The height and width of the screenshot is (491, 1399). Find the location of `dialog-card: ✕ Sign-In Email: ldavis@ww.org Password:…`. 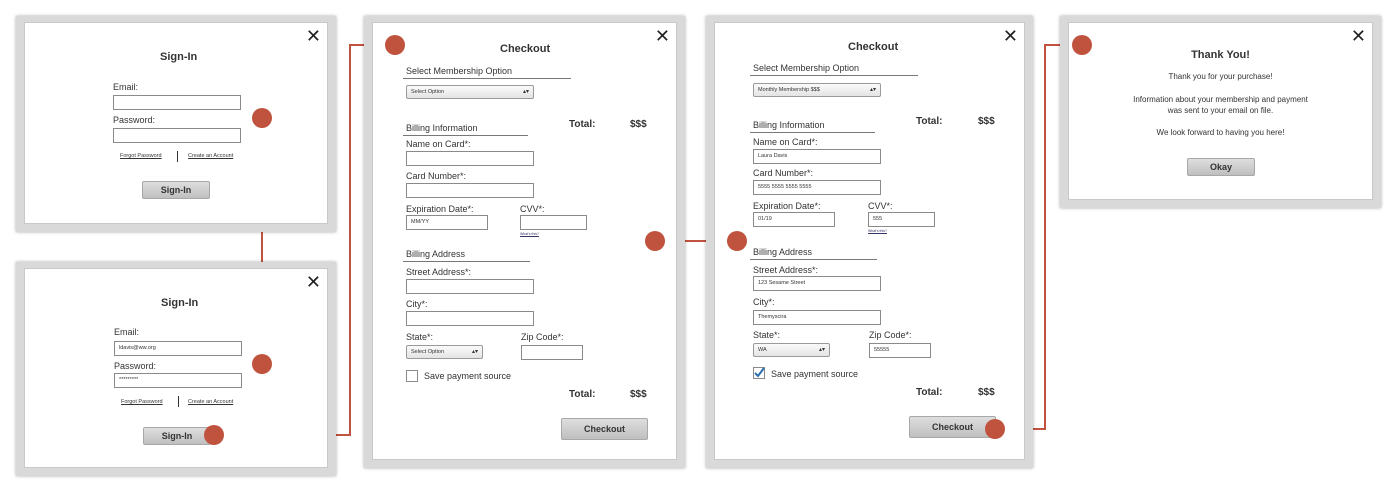

dialog-card: ✕ Sign-In Email: ldavis@ww.org Password:… is located at coordinates (176, 368).